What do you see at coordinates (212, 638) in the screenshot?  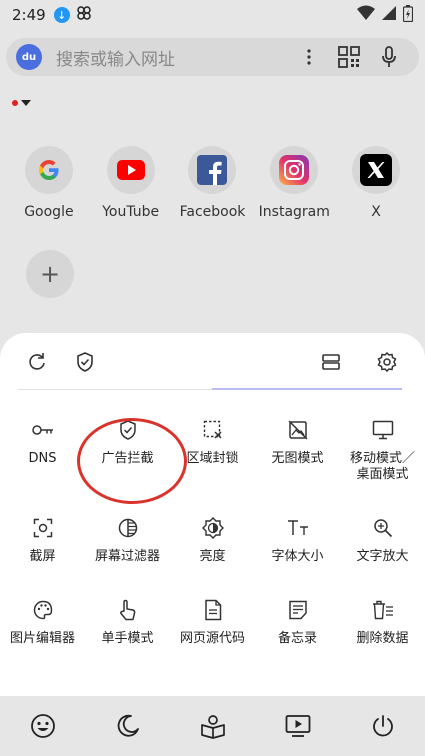 I see `tool-label: 网页源代码` at bounding box center [212, 638].